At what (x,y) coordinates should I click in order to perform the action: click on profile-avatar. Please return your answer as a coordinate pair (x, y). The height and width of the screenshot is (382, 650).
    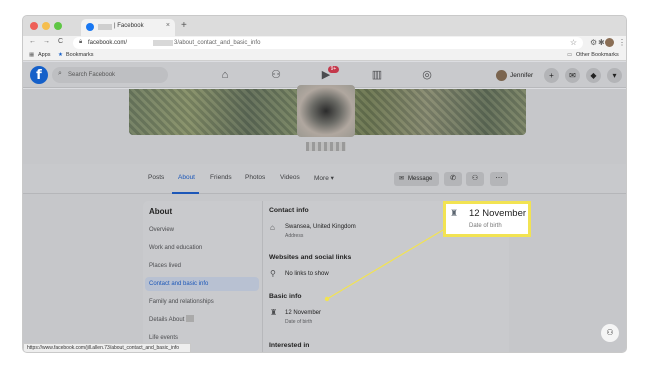
    Looking at the image, I should click on (609, 42).